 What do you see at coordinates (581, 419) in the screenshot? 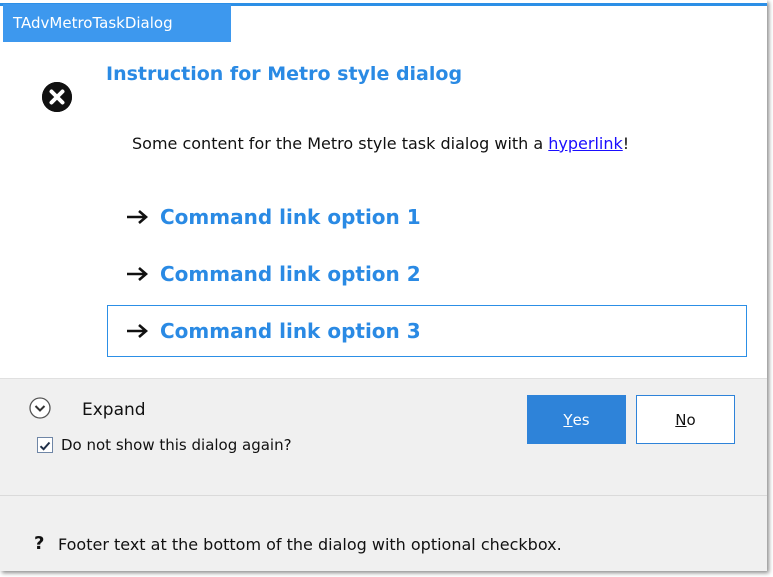
I see `yes-button-label-rest: es` at bounding box center [581, 419].